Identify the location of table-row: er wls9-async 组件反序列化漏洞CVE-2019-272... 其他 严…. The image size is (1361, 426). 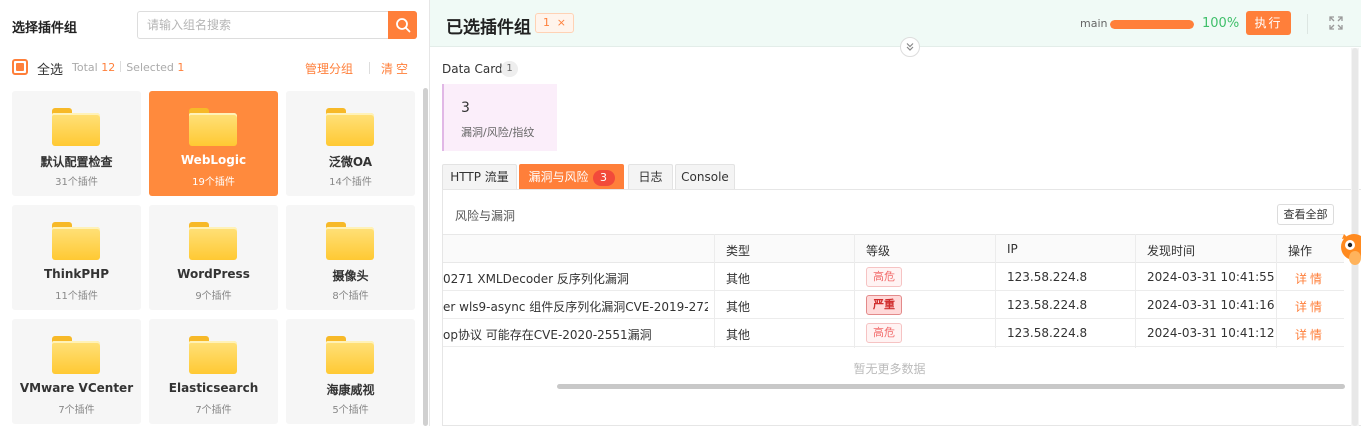
(893, 305).